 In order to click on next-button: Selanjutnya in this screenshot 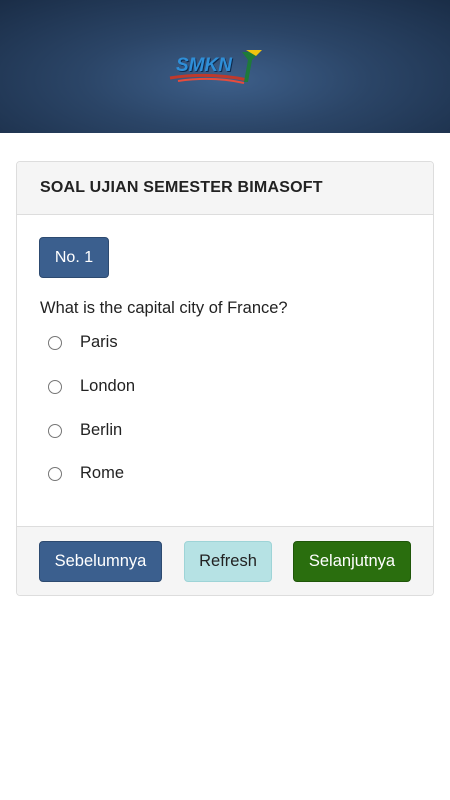, I will do `click(352, 561)`.